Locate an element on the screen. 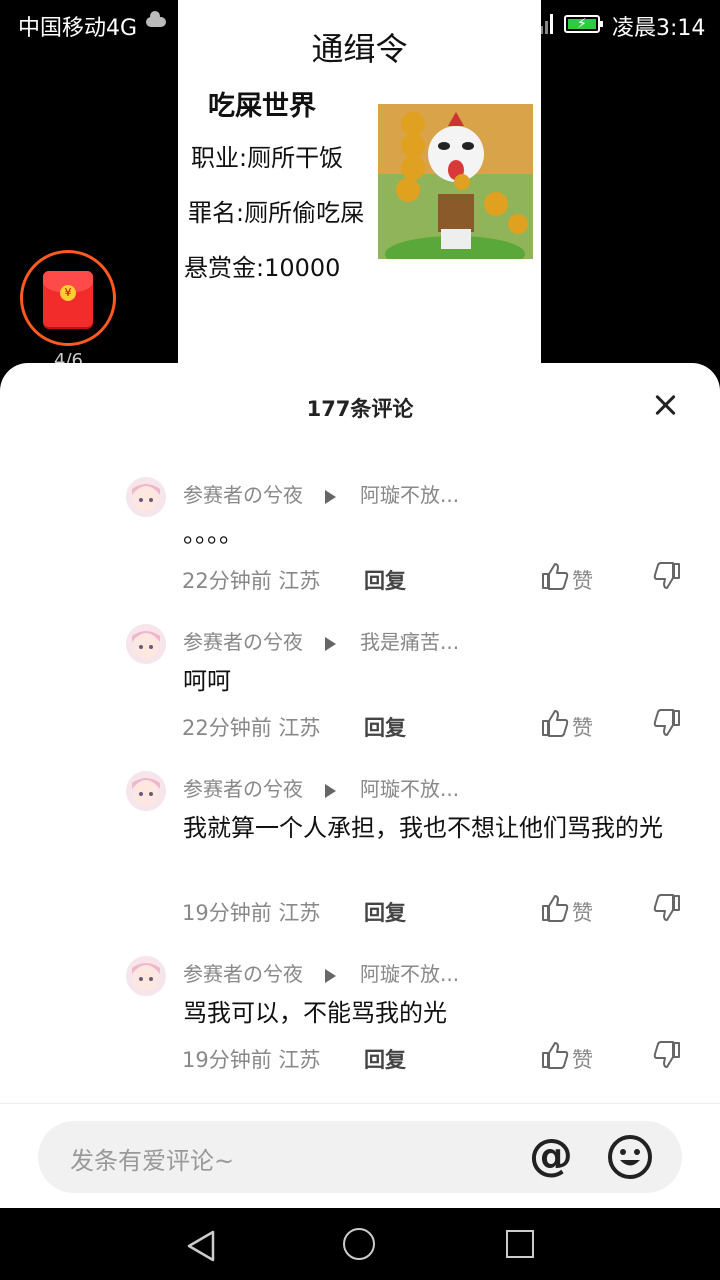 The image size is (720, 1280). wanted-poster: 通缉令 吃屎世界 职业:厕所干饭 罪名:厕所偷吃屎 悬赏金:10000 is located at coordinates (359, 185).